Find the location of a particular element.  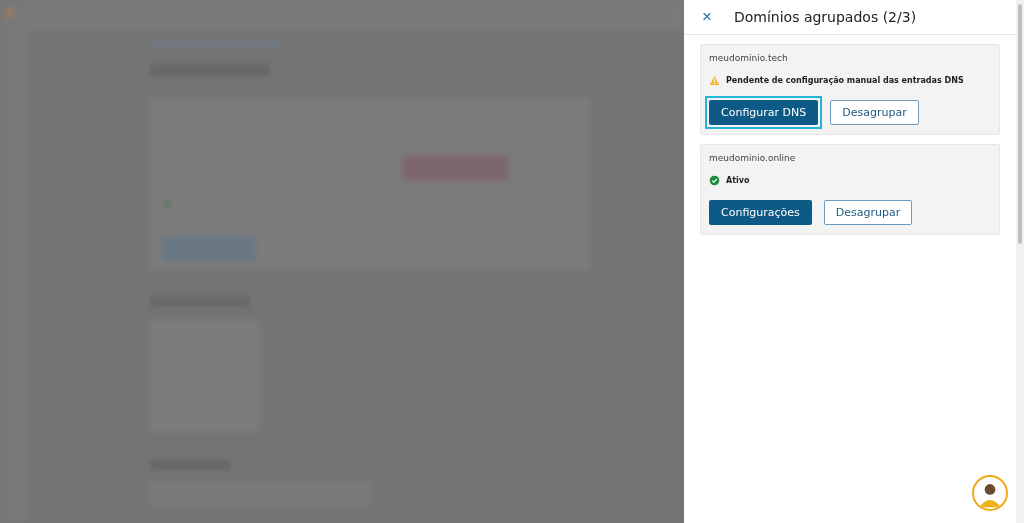

status-text: Ativo is located at coordinates (738, 180).